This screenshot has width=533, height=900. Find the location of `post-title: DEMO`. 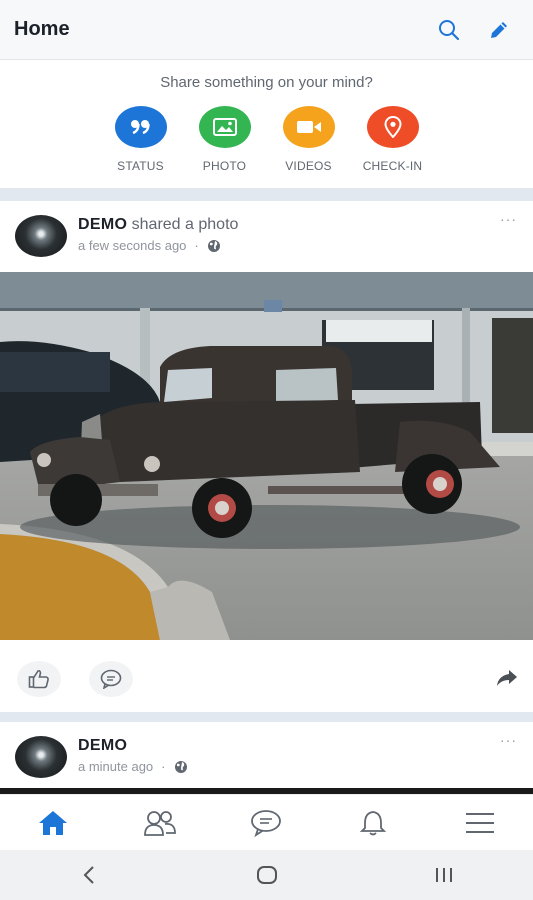

post-title: DEMO is located at coordinates (102, 746).